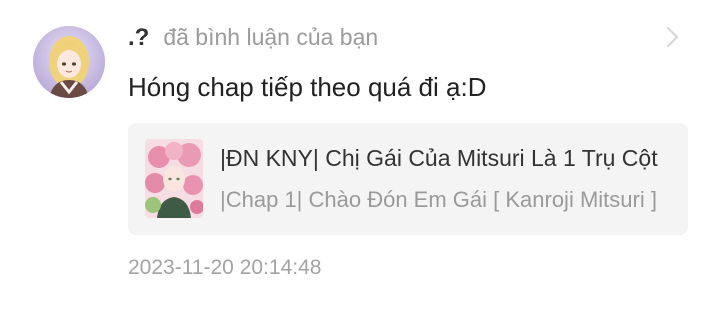  I want to click on notification-header: .? đã bình luận của bạn, so click(253, 39).